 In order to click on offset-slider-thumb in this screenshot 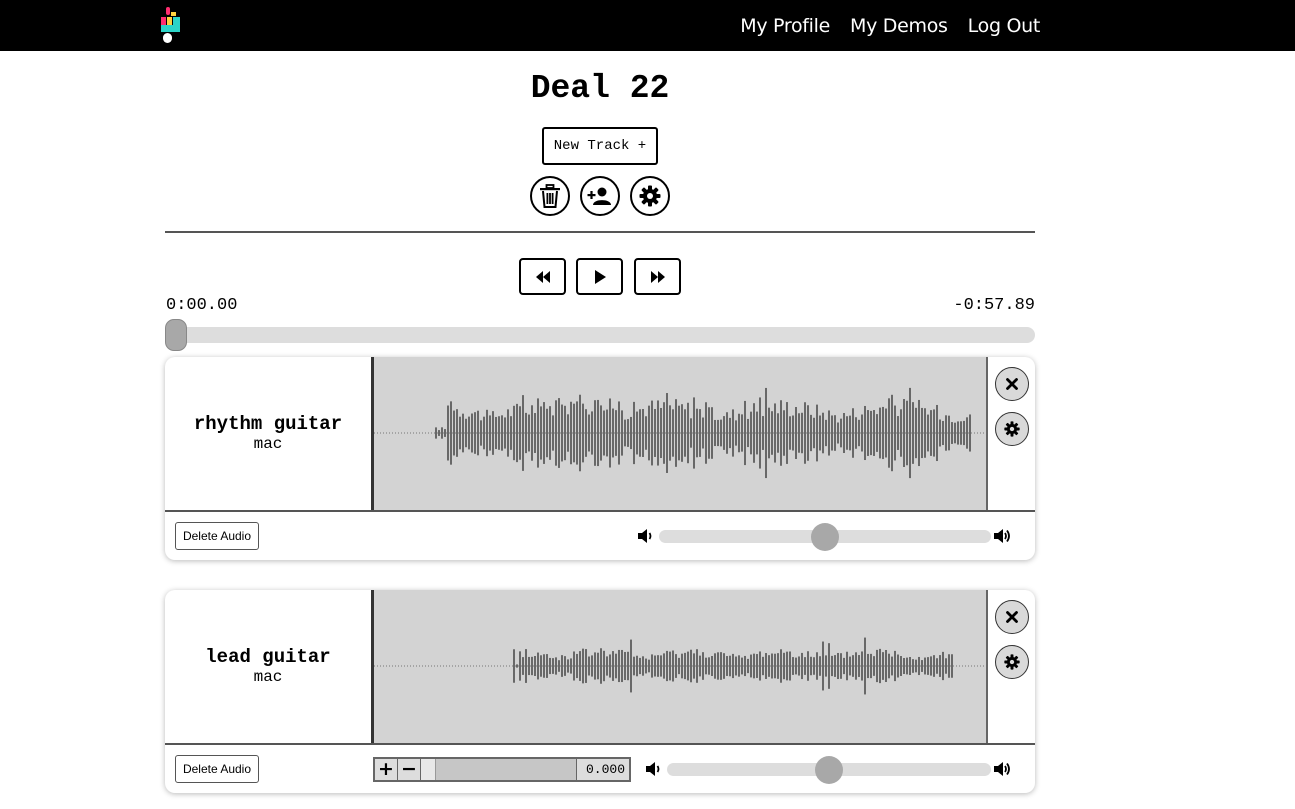, I will do `click(428, 769)`.